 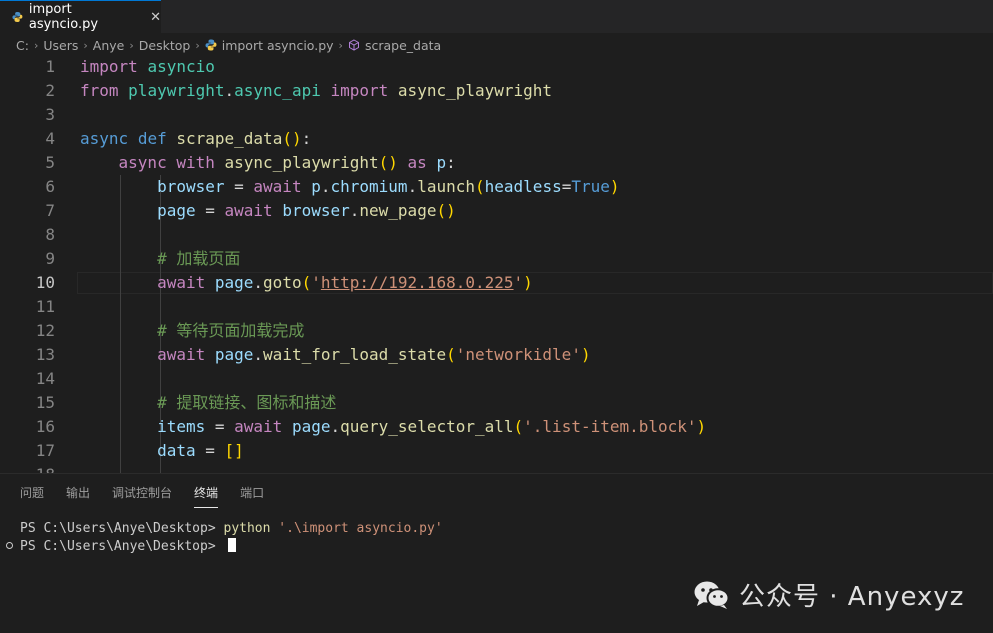 What do you see at coordinates (496, 139) in the screenshot?
I see `code-line: 4 async def scrape_data():` at bounding box center [496, 139].